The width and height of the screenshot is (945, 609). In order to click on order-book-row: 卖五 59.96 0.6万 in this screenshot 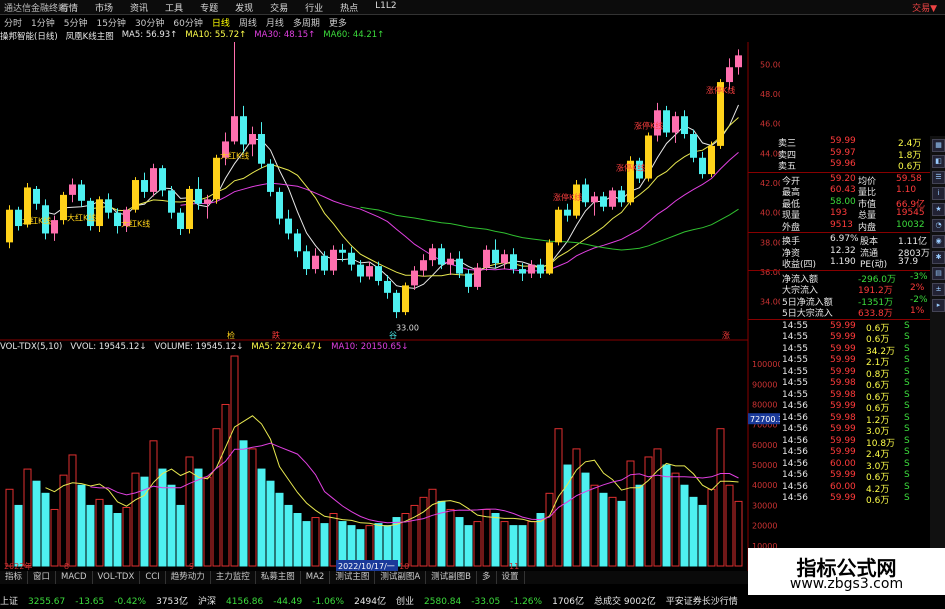, I will do `click(839, 165)`.